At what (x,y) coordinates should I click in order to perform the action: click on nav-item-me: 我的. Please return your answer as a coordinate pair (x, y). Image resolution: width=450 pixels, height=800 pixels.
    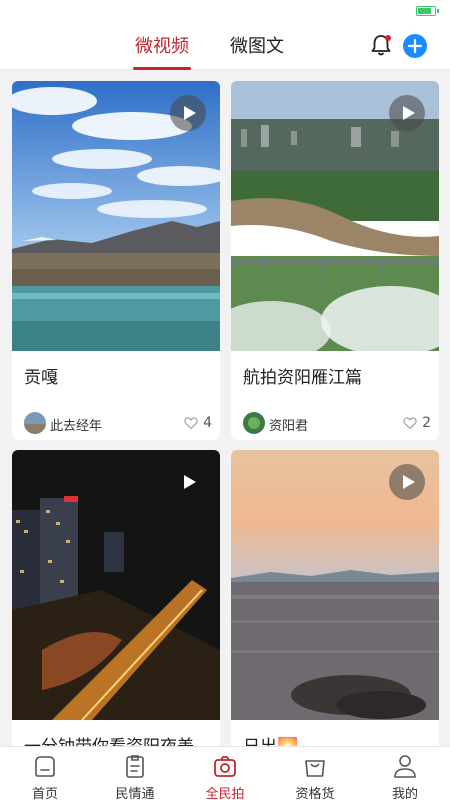
    Looking at the image, I should click on (405, 773).